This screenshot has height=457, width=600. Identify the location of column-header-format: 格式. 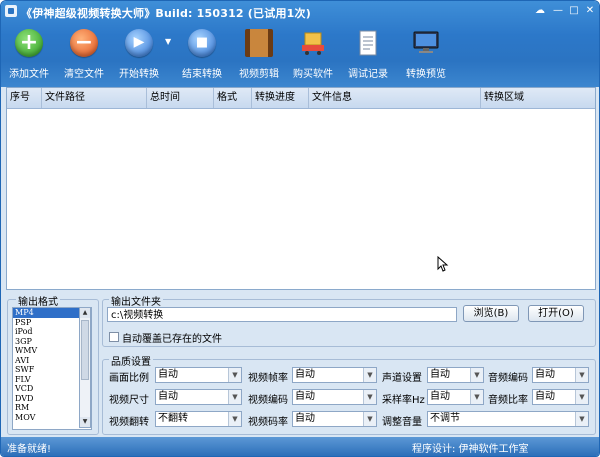
(233, 98).